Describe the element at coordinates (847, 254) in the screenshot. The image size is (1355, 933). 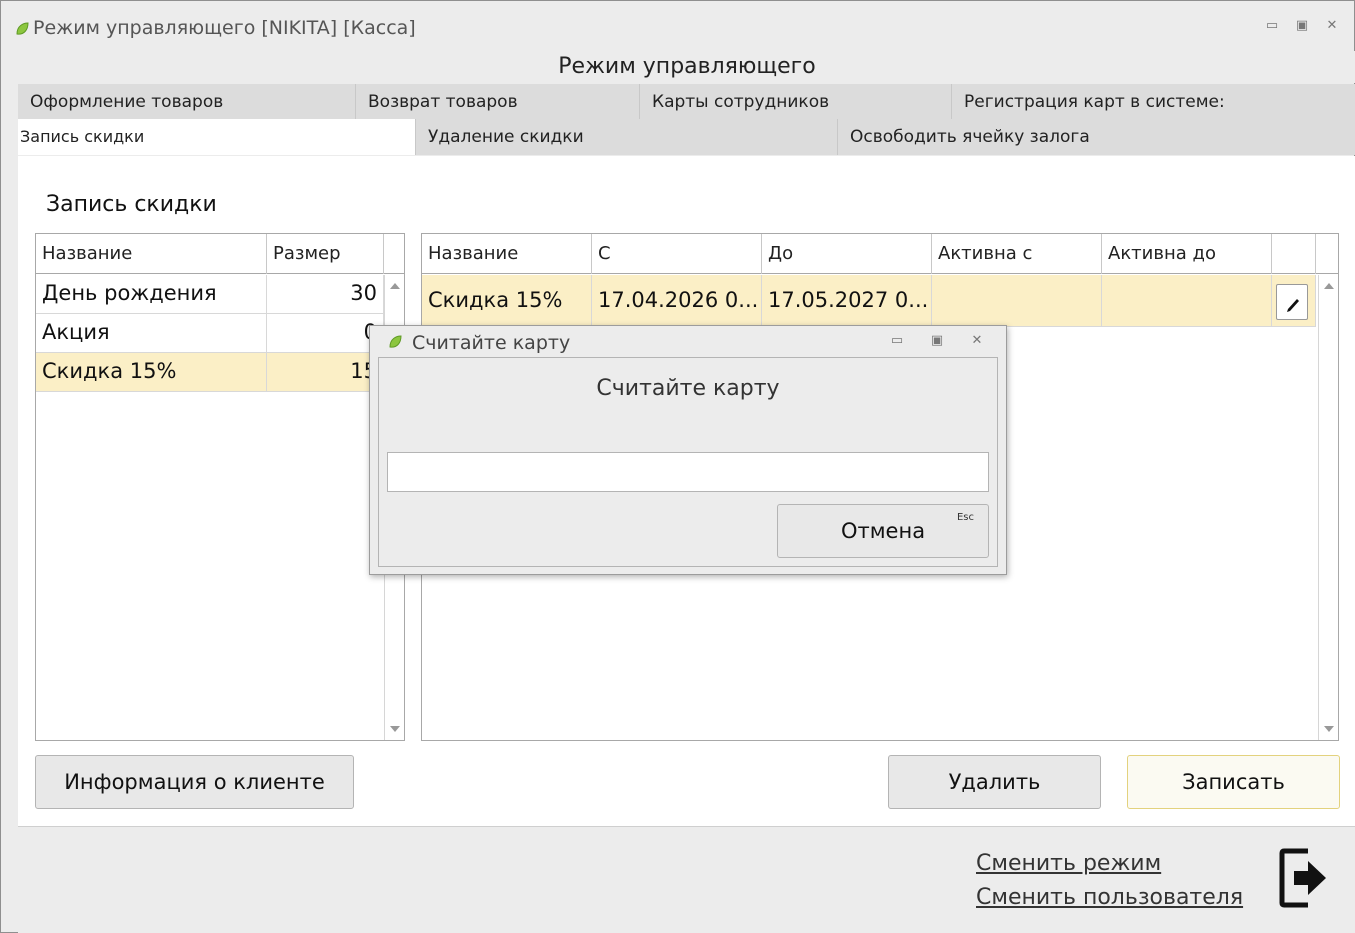
I see `column-header-to: До` at that location.